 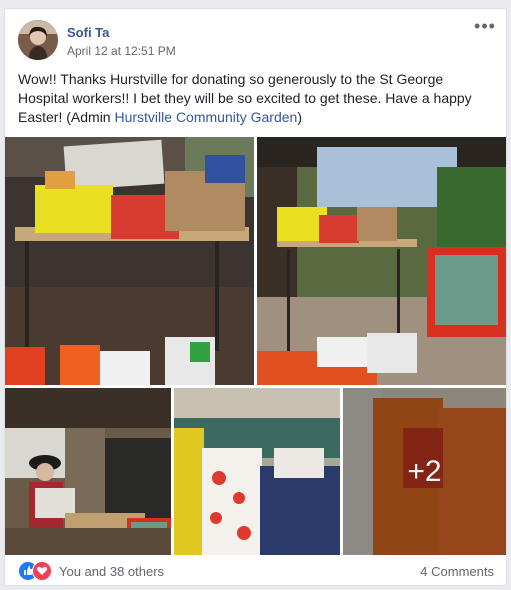 I want to click on community-garden-link: Hurstville Community Garden, so click(x=205, y=117).